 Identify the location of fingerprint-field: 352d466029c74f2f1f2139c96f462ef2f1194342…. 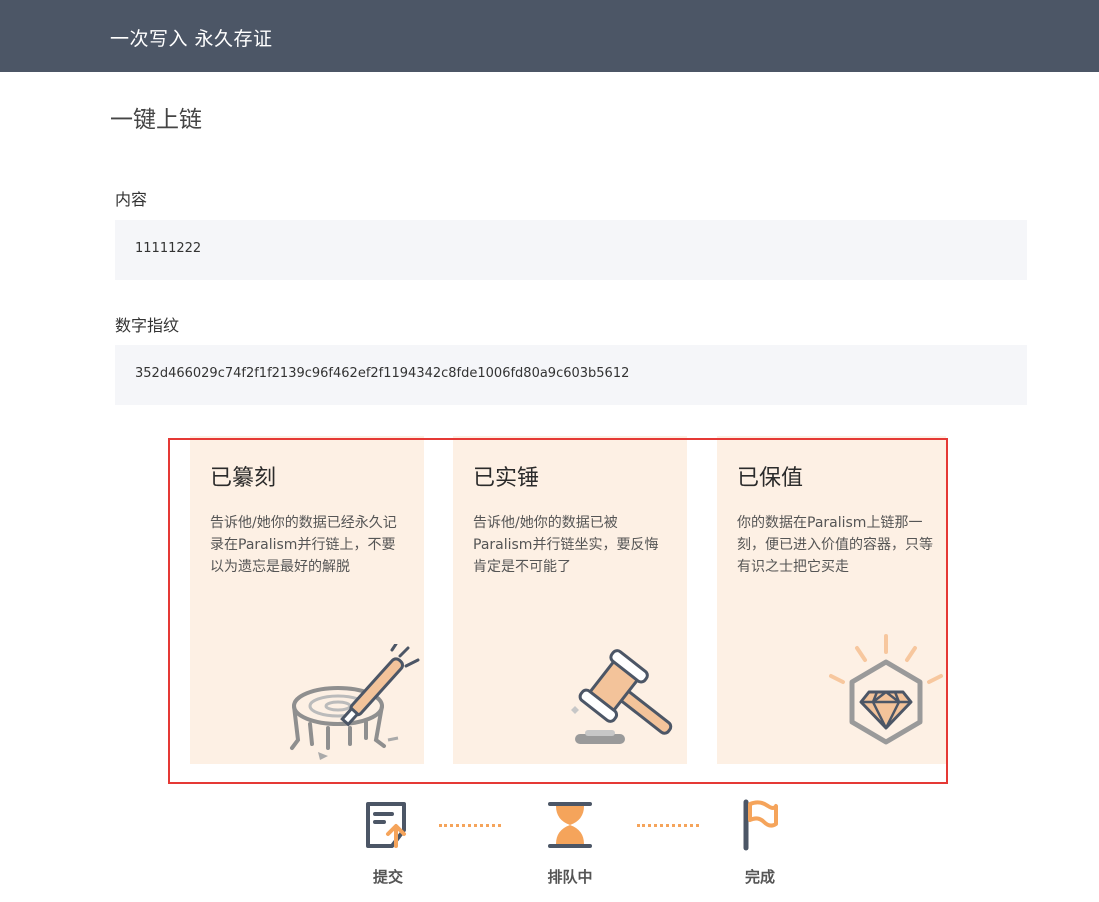
(571, 375).